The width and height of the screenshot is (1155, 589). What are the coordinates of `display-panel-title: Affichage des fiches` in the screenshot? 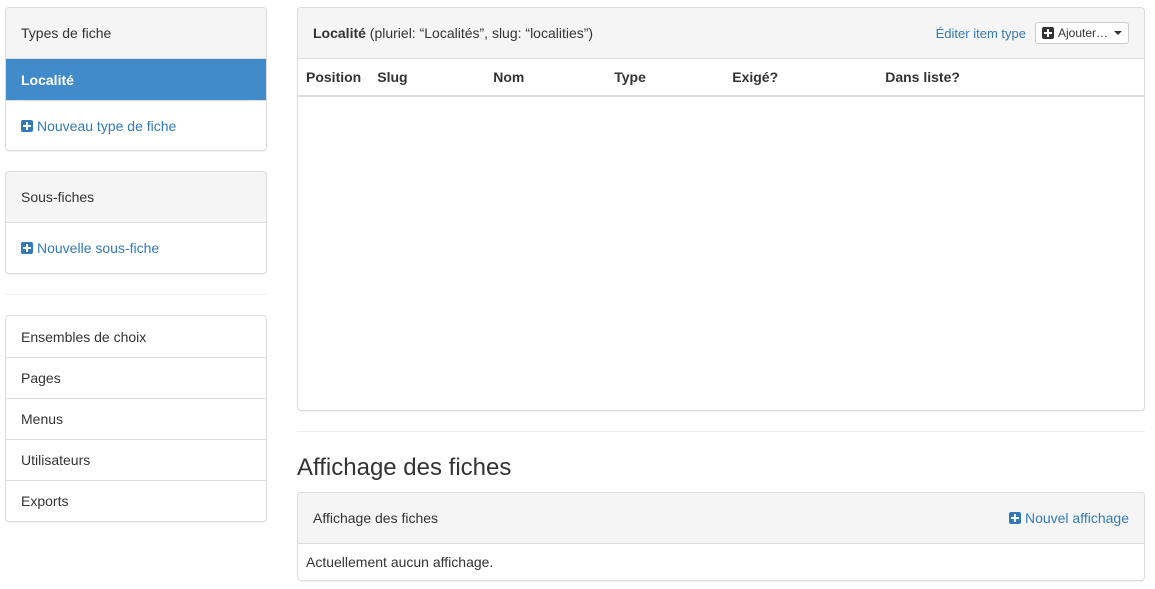 It's located at (376, 518).